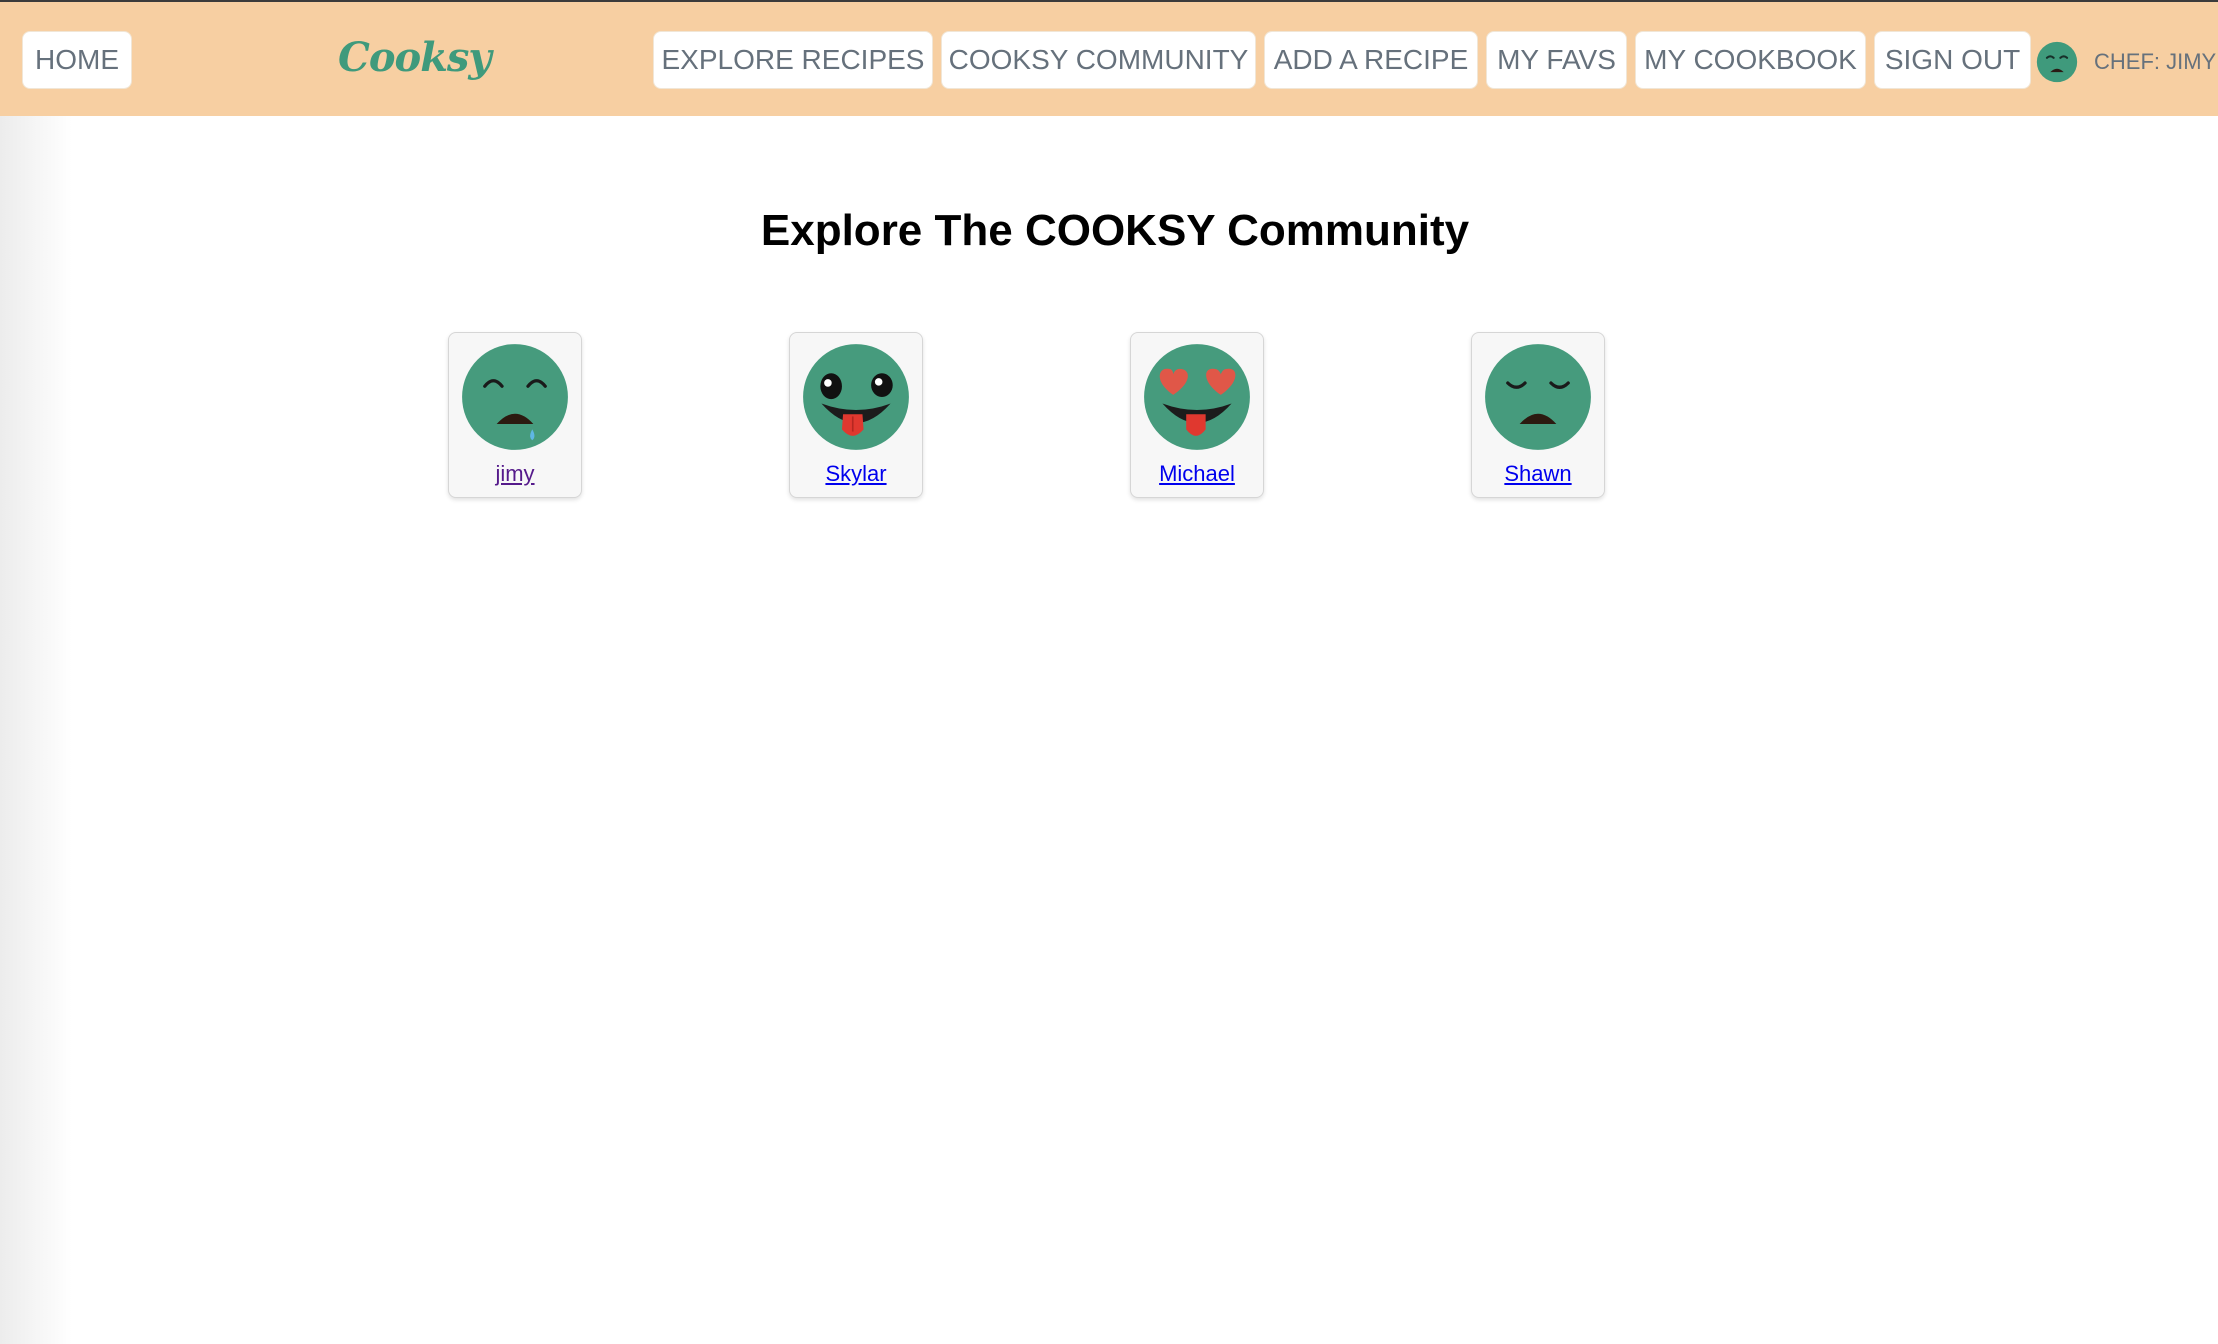 The image size is (2218, 1344). I want to click on left-edge-shade, so click(36, 730).